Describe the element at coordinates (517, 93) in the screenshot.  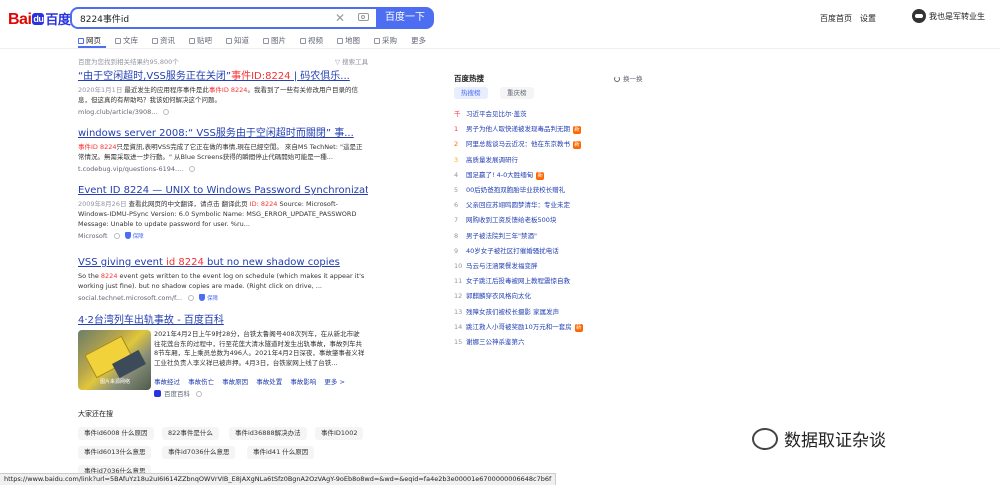
I see `hot-tab-chongqing: 重庆榜` at that location.